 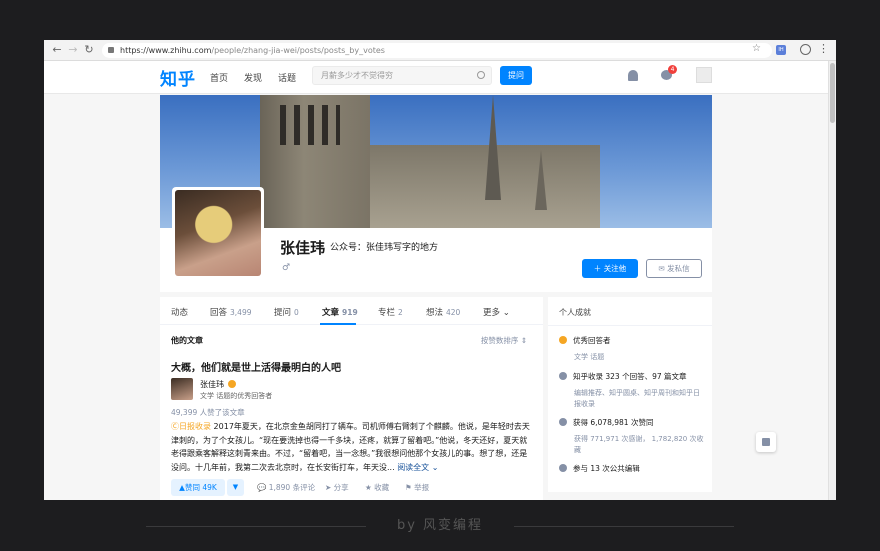 I want to click on tab-count: 3,499, so click(x=241, y=312).